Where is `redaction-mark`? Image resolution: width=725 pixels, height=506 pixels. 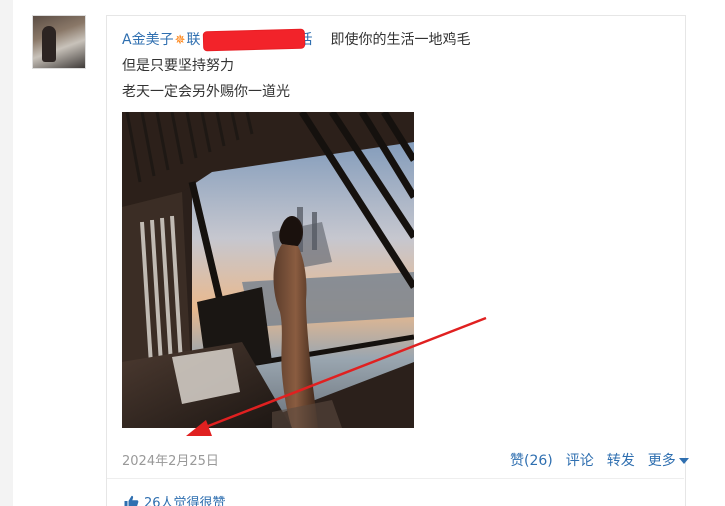
redaction-mark is located at coordinates (254, 40).